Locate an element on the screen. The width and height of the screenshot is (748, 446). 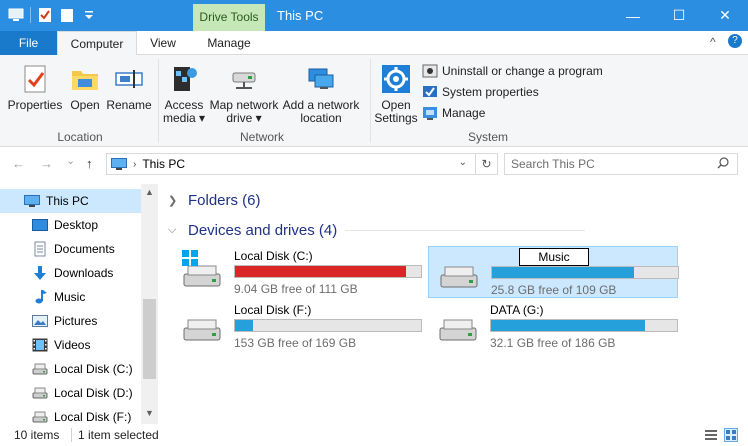
close-button: ✕ is located at coordinates (725, 15).